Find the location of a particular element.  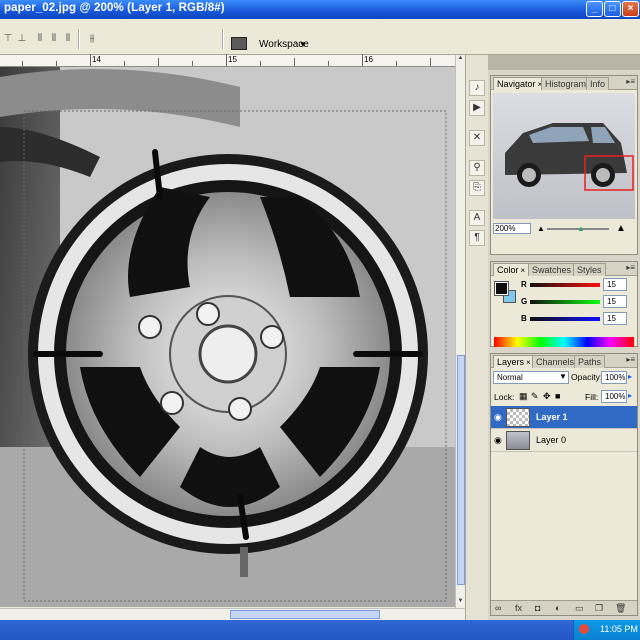

tab-navigator: Navigator × is located at coordinates (520, 83).